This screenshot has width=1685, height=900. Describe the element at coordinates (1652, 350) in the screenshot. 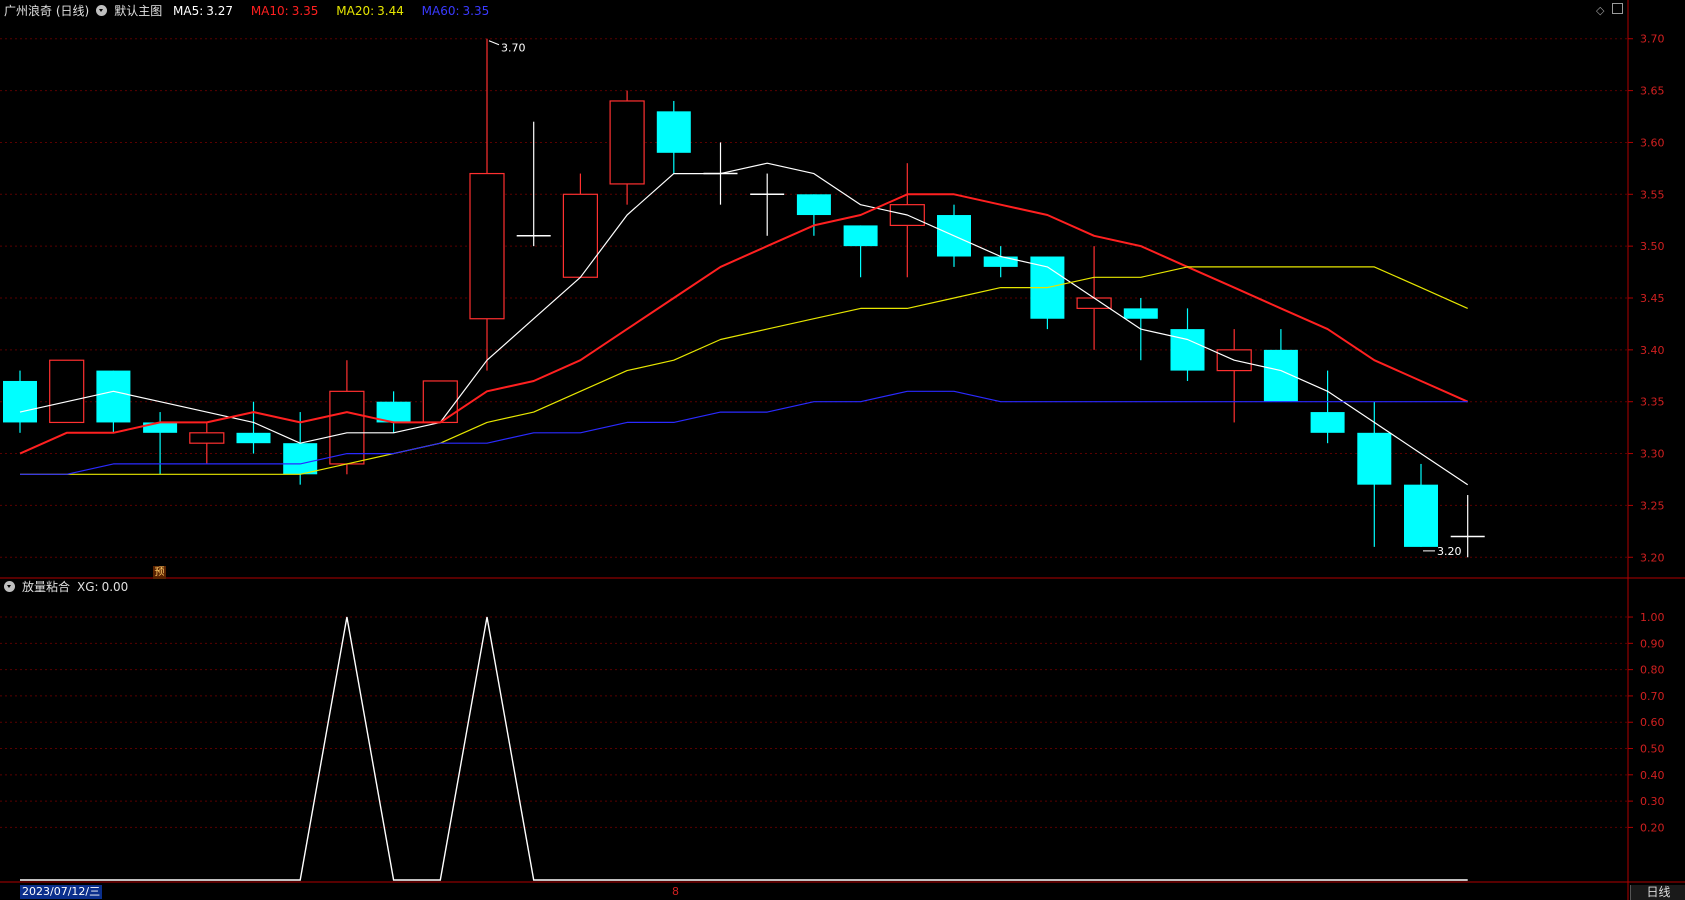

I see `price-tick-label: 3.40` at that location.